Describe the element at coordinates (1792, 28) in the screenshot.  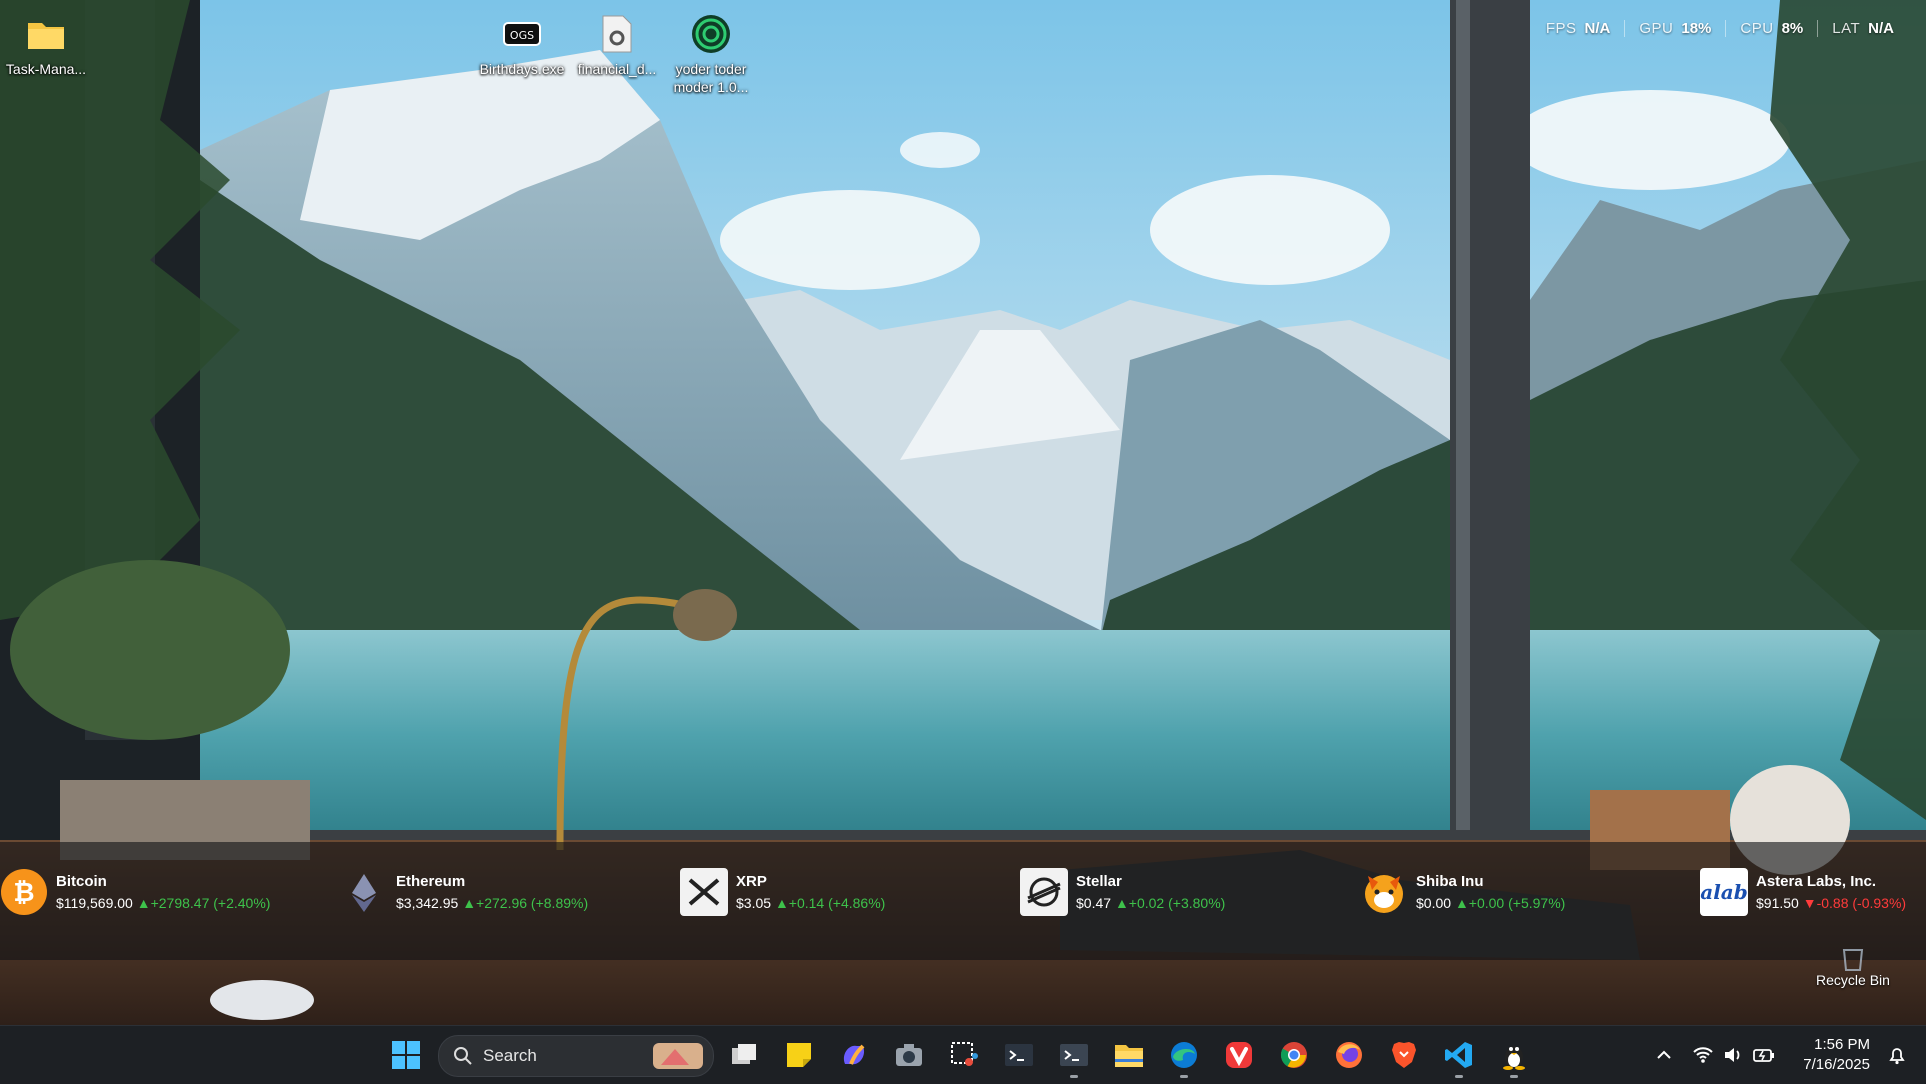
I see `perf-value: 8%` at that location.